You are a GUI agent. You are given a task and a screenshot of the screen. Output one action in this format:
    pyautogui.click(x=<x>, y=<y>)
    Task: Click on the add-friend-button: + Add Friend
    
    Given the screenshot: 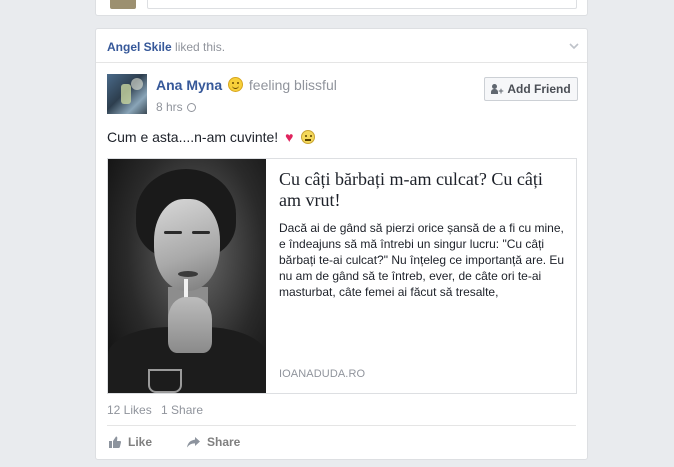 What is the action you would take?
    pyautogui.click(x=531, y=89)
    